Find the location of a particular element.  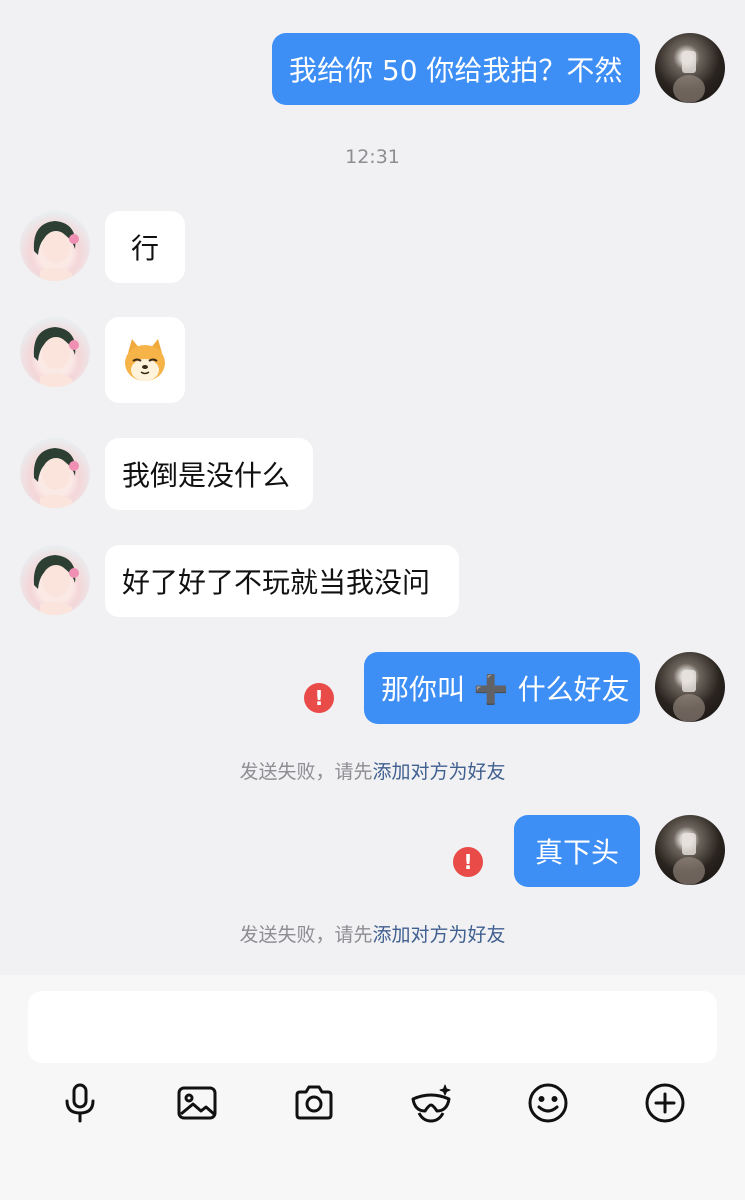

microphone-icon is located at coordinates (80, 1103).